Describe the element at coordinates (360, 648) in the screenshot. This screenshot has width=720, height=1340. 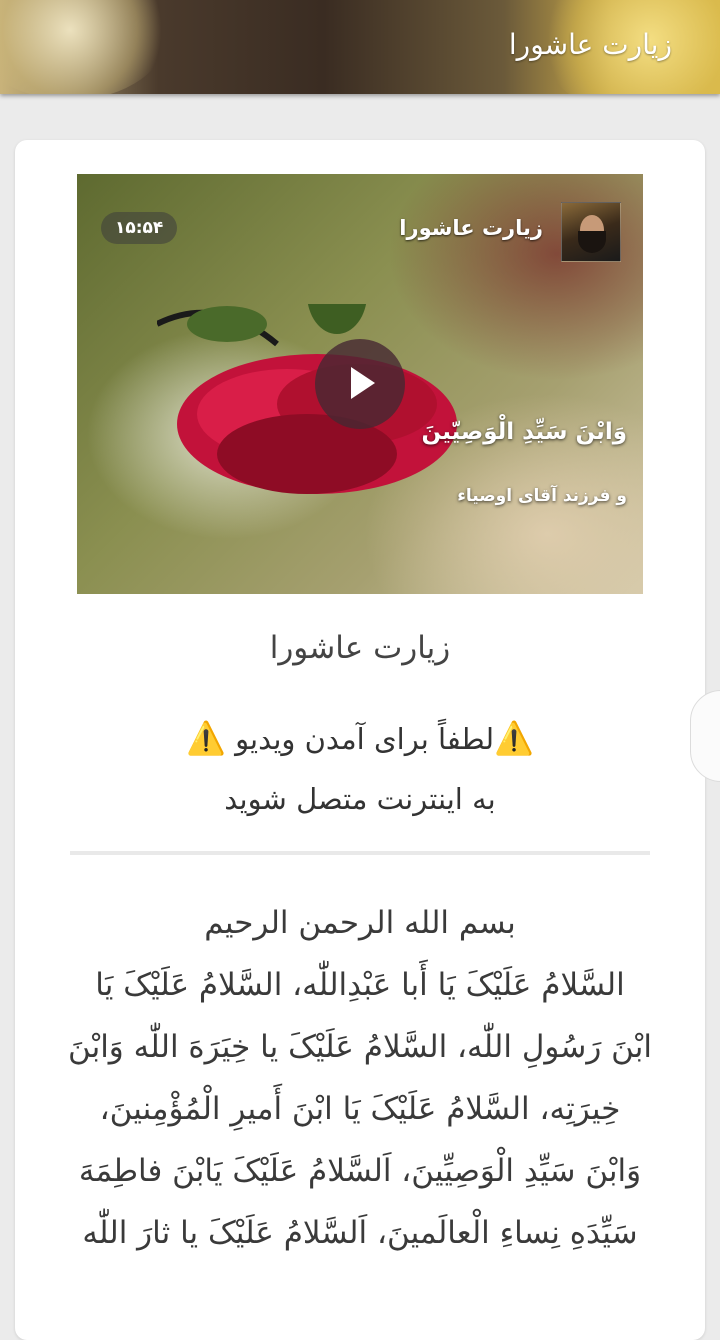
I see `section-heading: زیارت عاشورا` at that location.